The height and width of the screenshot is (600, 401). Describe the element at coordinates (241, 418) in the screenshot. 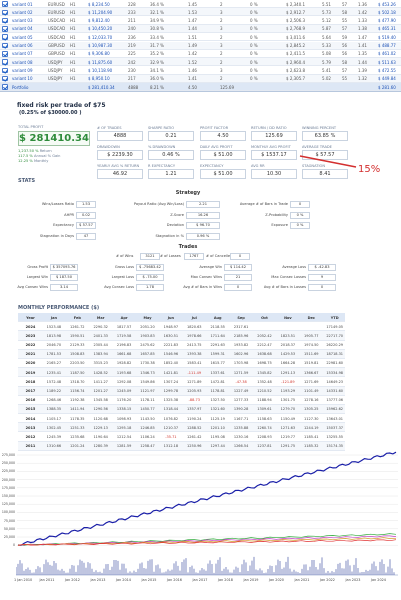

I see `table-cell: 1167.71` at that location.